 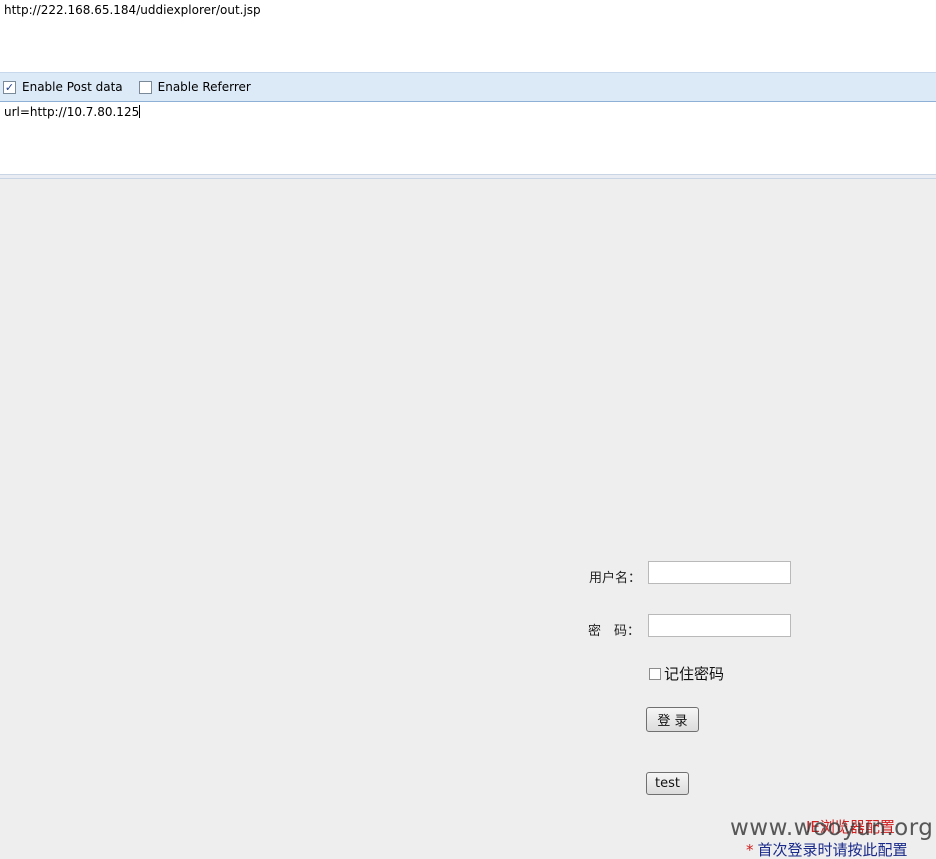 I want to click on password-label: 密 码：, so click(x=614, y=631).